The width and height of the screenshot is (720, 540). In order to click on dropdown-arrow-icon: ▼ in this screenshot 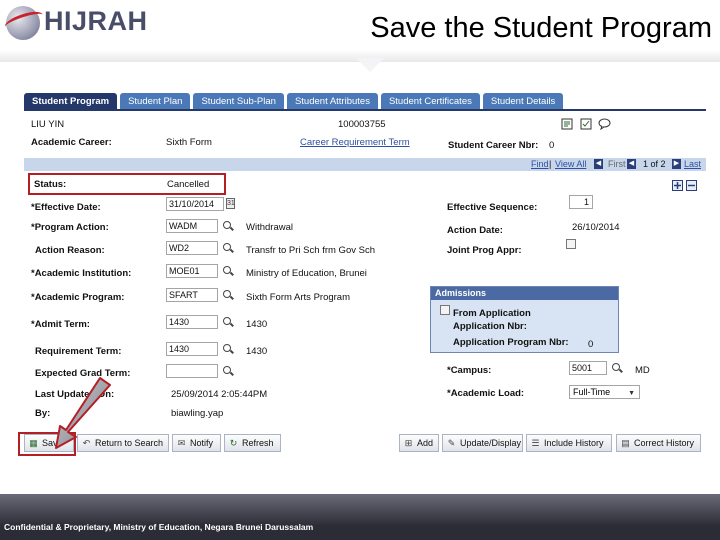, I will do `click(631, 393)`.